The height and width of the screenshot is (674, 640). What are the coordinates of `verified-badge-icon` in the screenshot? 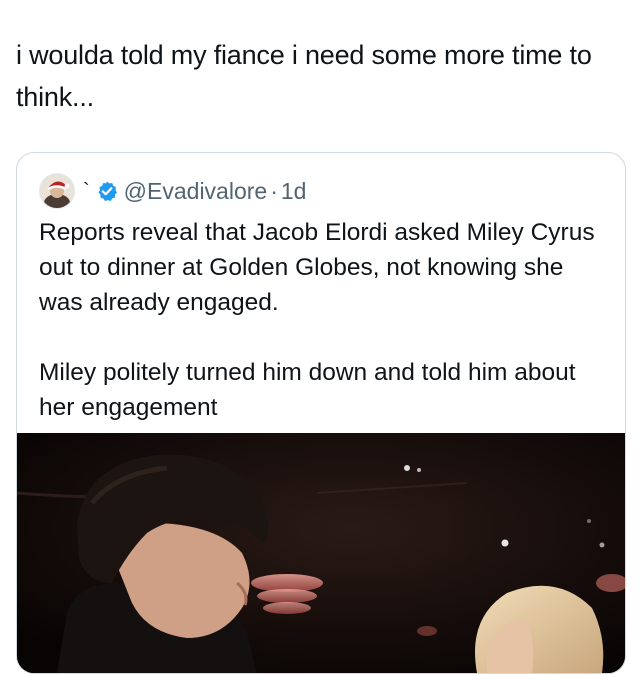 It's located at (107, 191).